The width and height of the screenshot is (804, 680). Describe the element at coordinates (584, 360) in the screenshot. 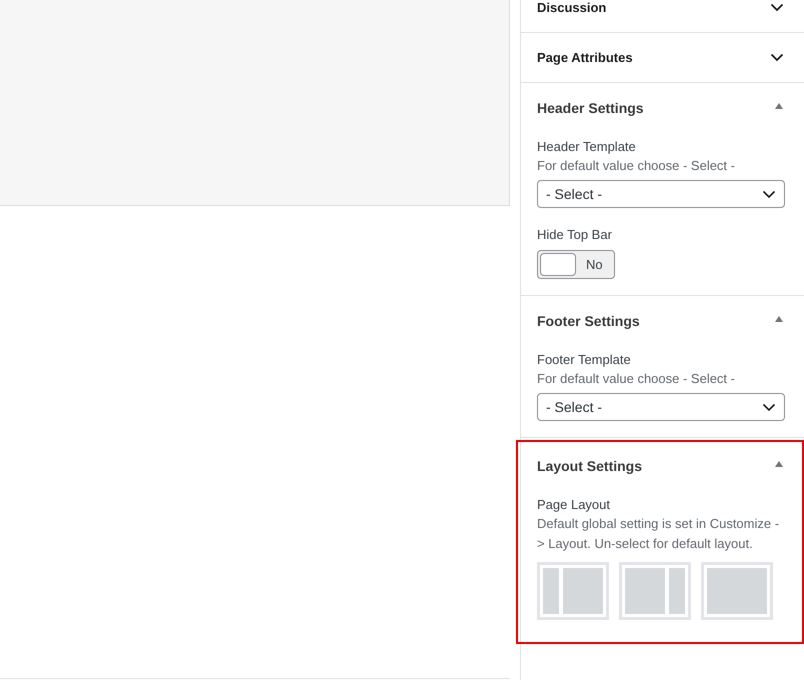

I see `field-label: Footer Template` at that location.